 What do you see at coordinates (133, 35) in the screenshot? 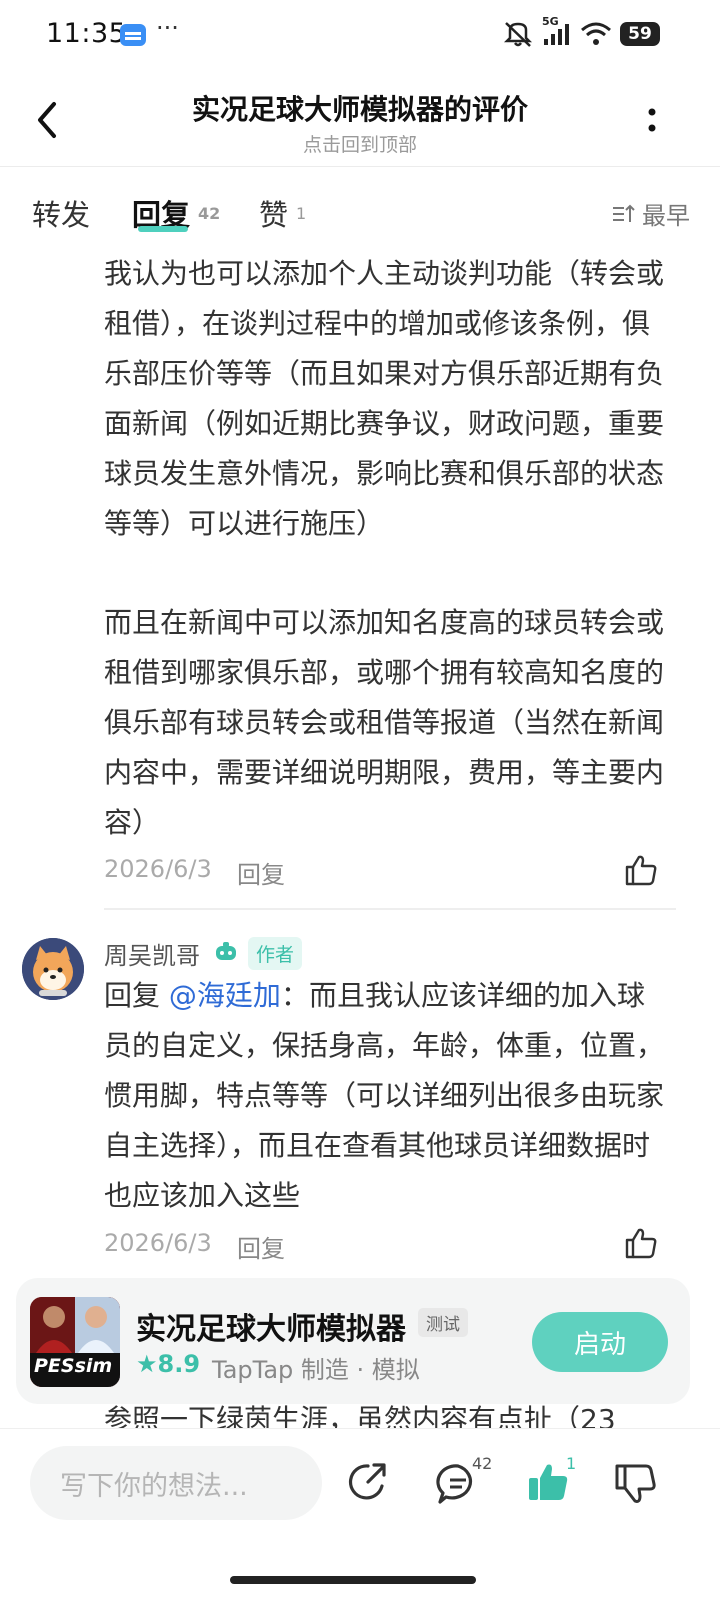
I see `wallet-notification-icon` at bounding box center [133, 35].